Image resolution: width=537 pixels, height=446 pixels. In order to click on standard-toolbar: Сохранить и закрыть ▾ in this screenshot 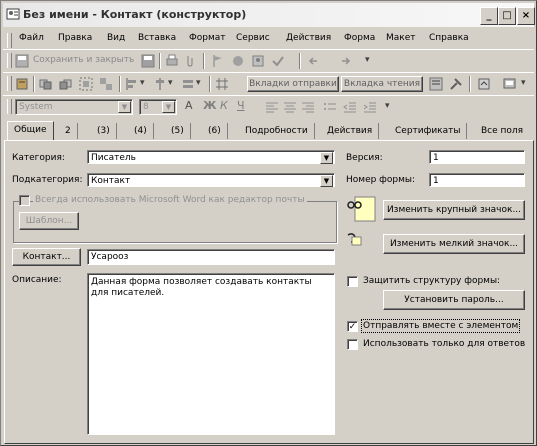, I will do `click(268, 60)`.